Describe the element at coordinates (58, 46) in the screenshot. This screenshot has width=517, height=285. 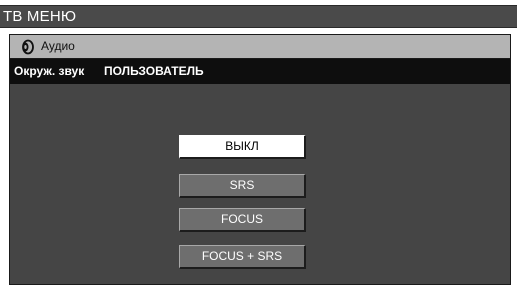
I see `audio-section-label: Аудио` at that location.